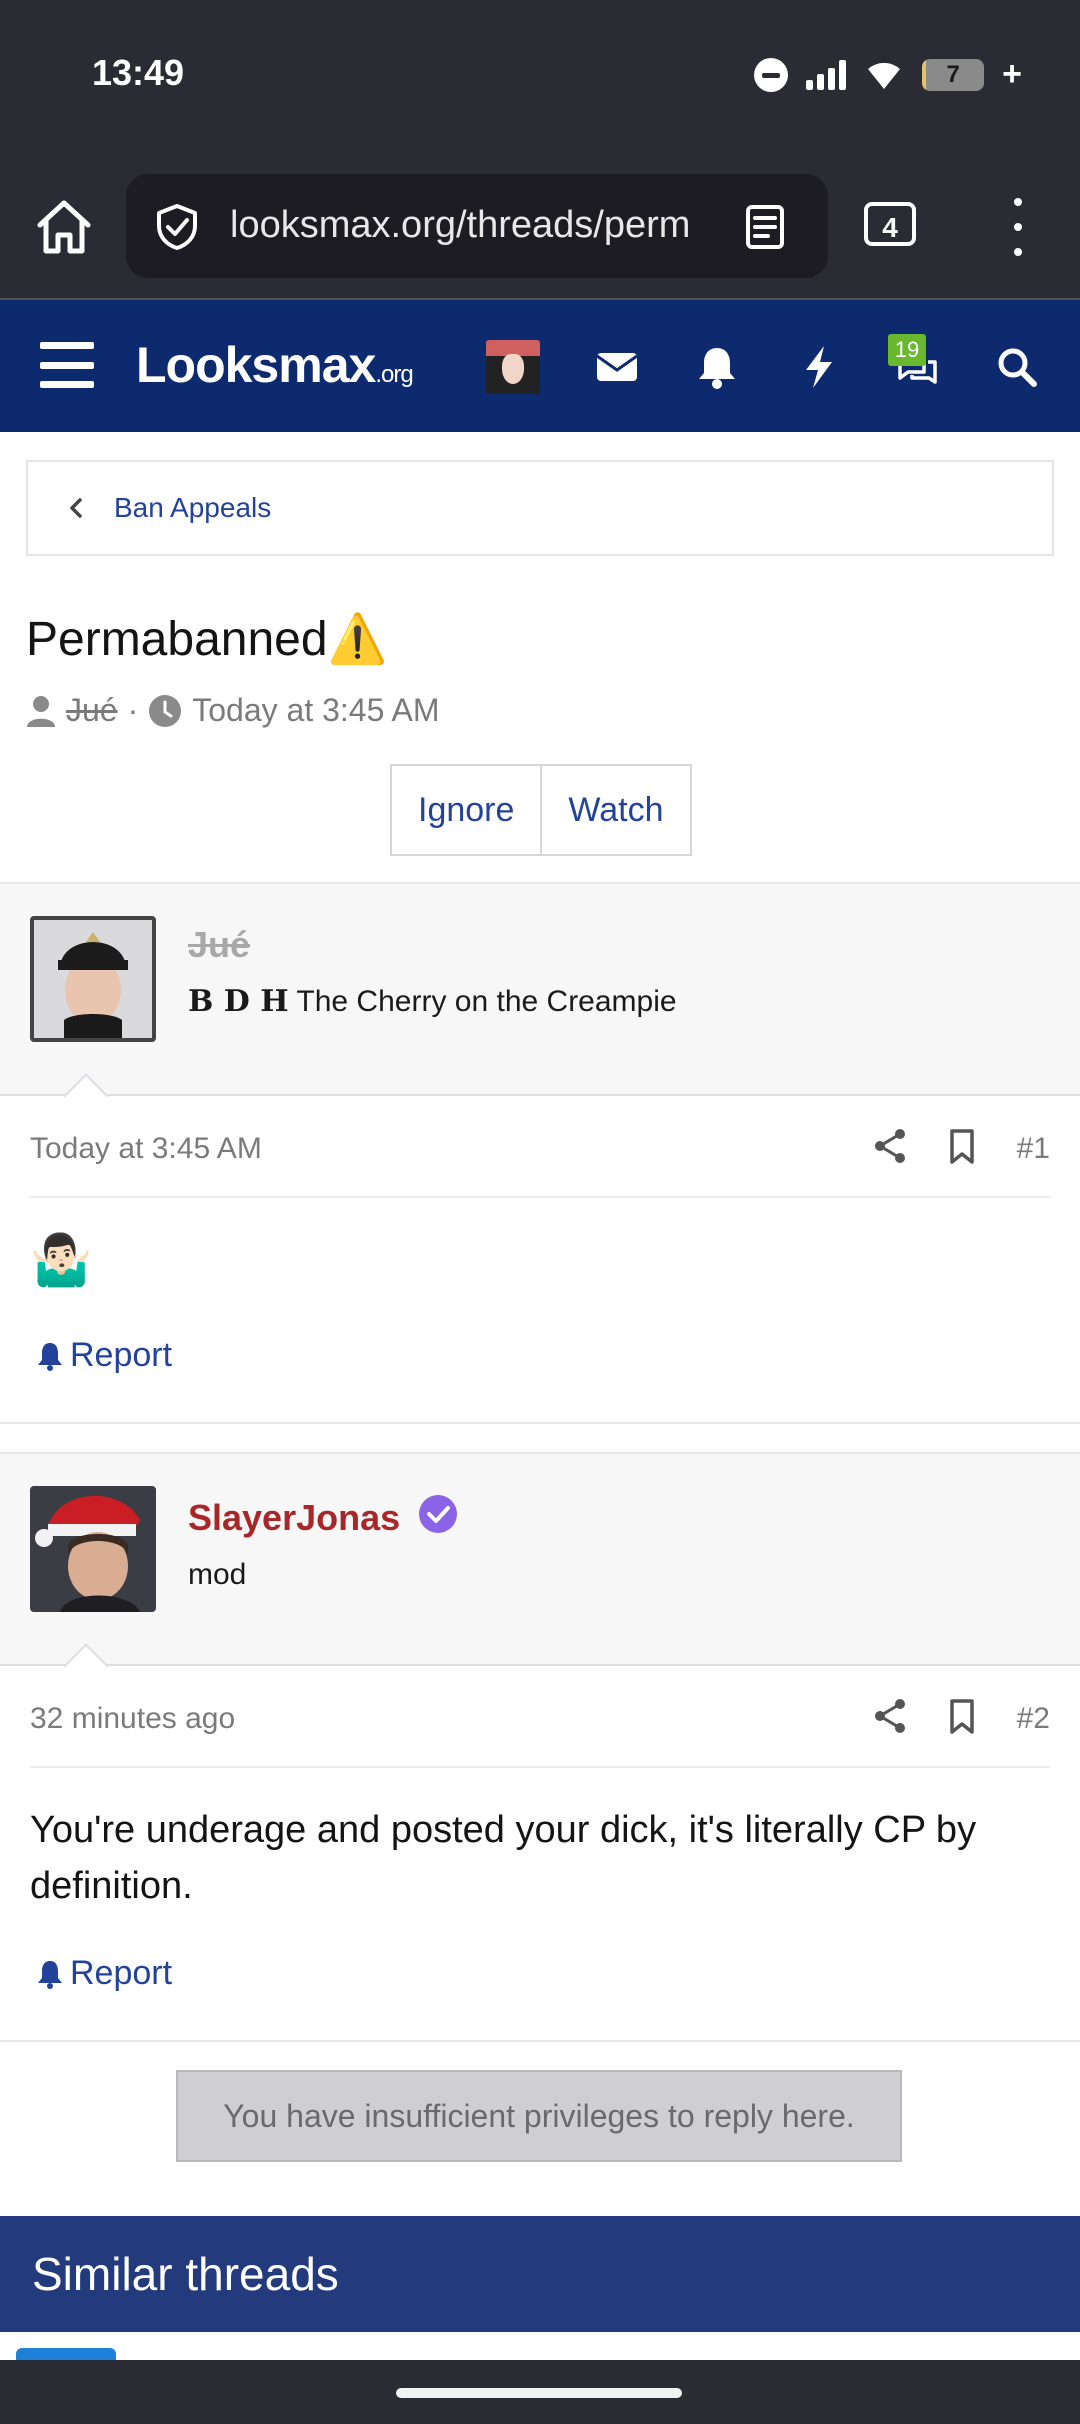 This screenshot has width=1080, height=2424. I want to click on post-number: #1, so click(1033, 1149).